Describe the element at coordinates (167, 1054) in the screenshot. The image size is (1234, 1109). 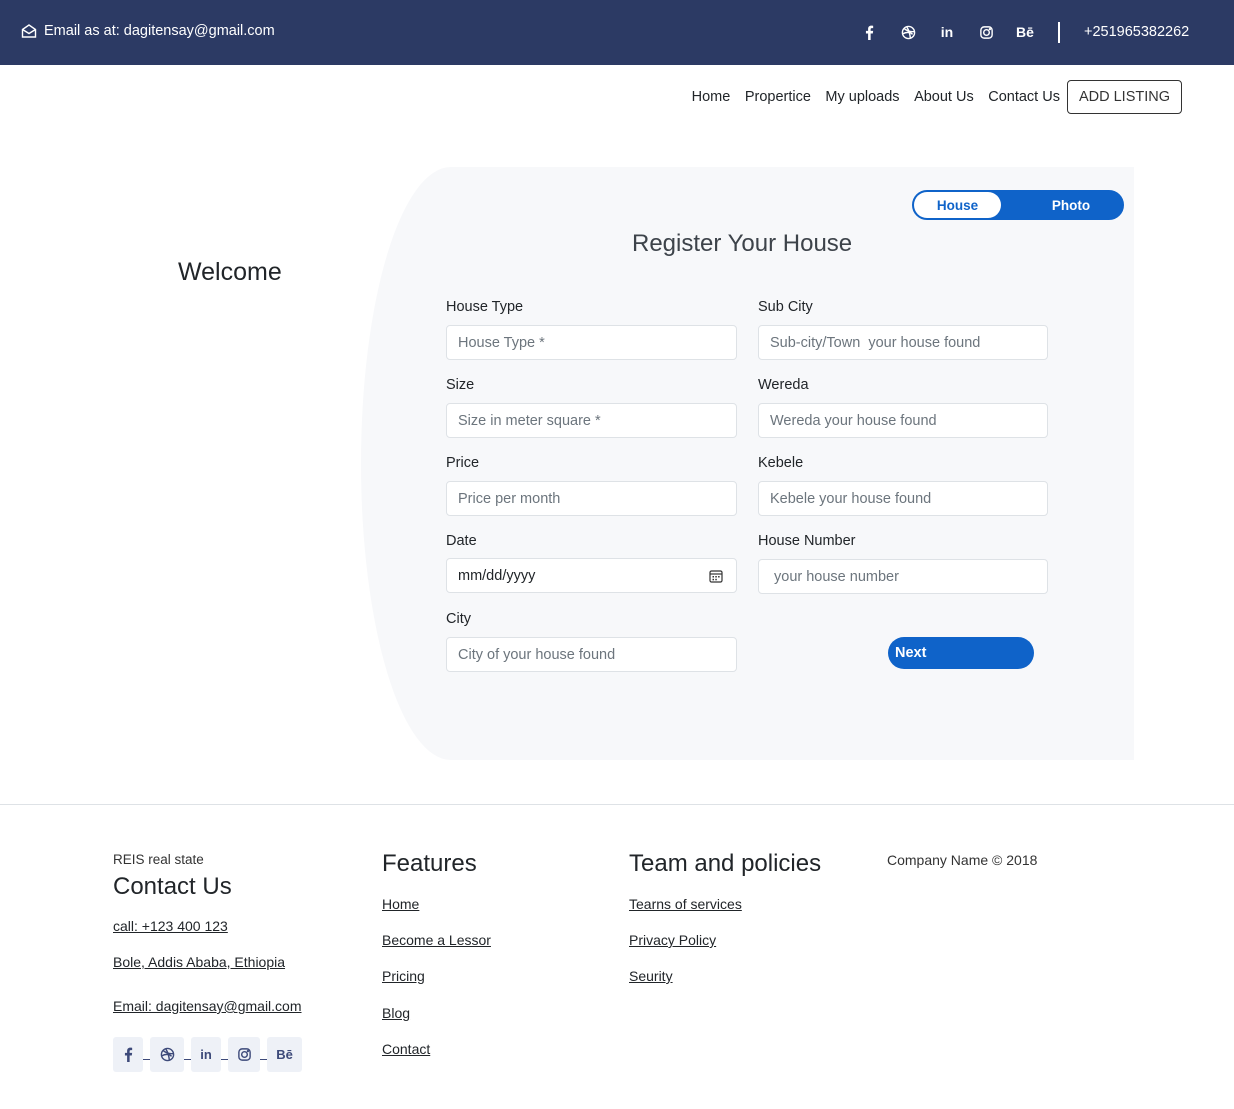
I see `footer-dribbble-icon` at that location.